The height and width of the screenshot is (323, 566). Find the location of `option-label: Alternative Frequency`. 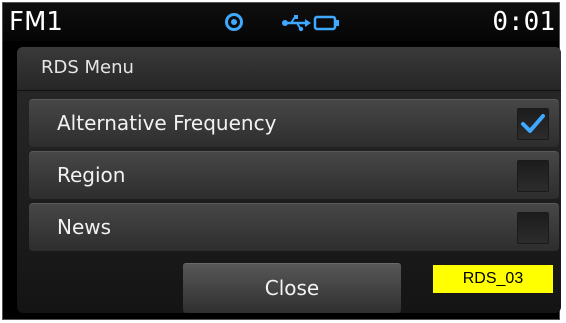

option-label: Alternative Frequency is located at coordinates (167, 123).